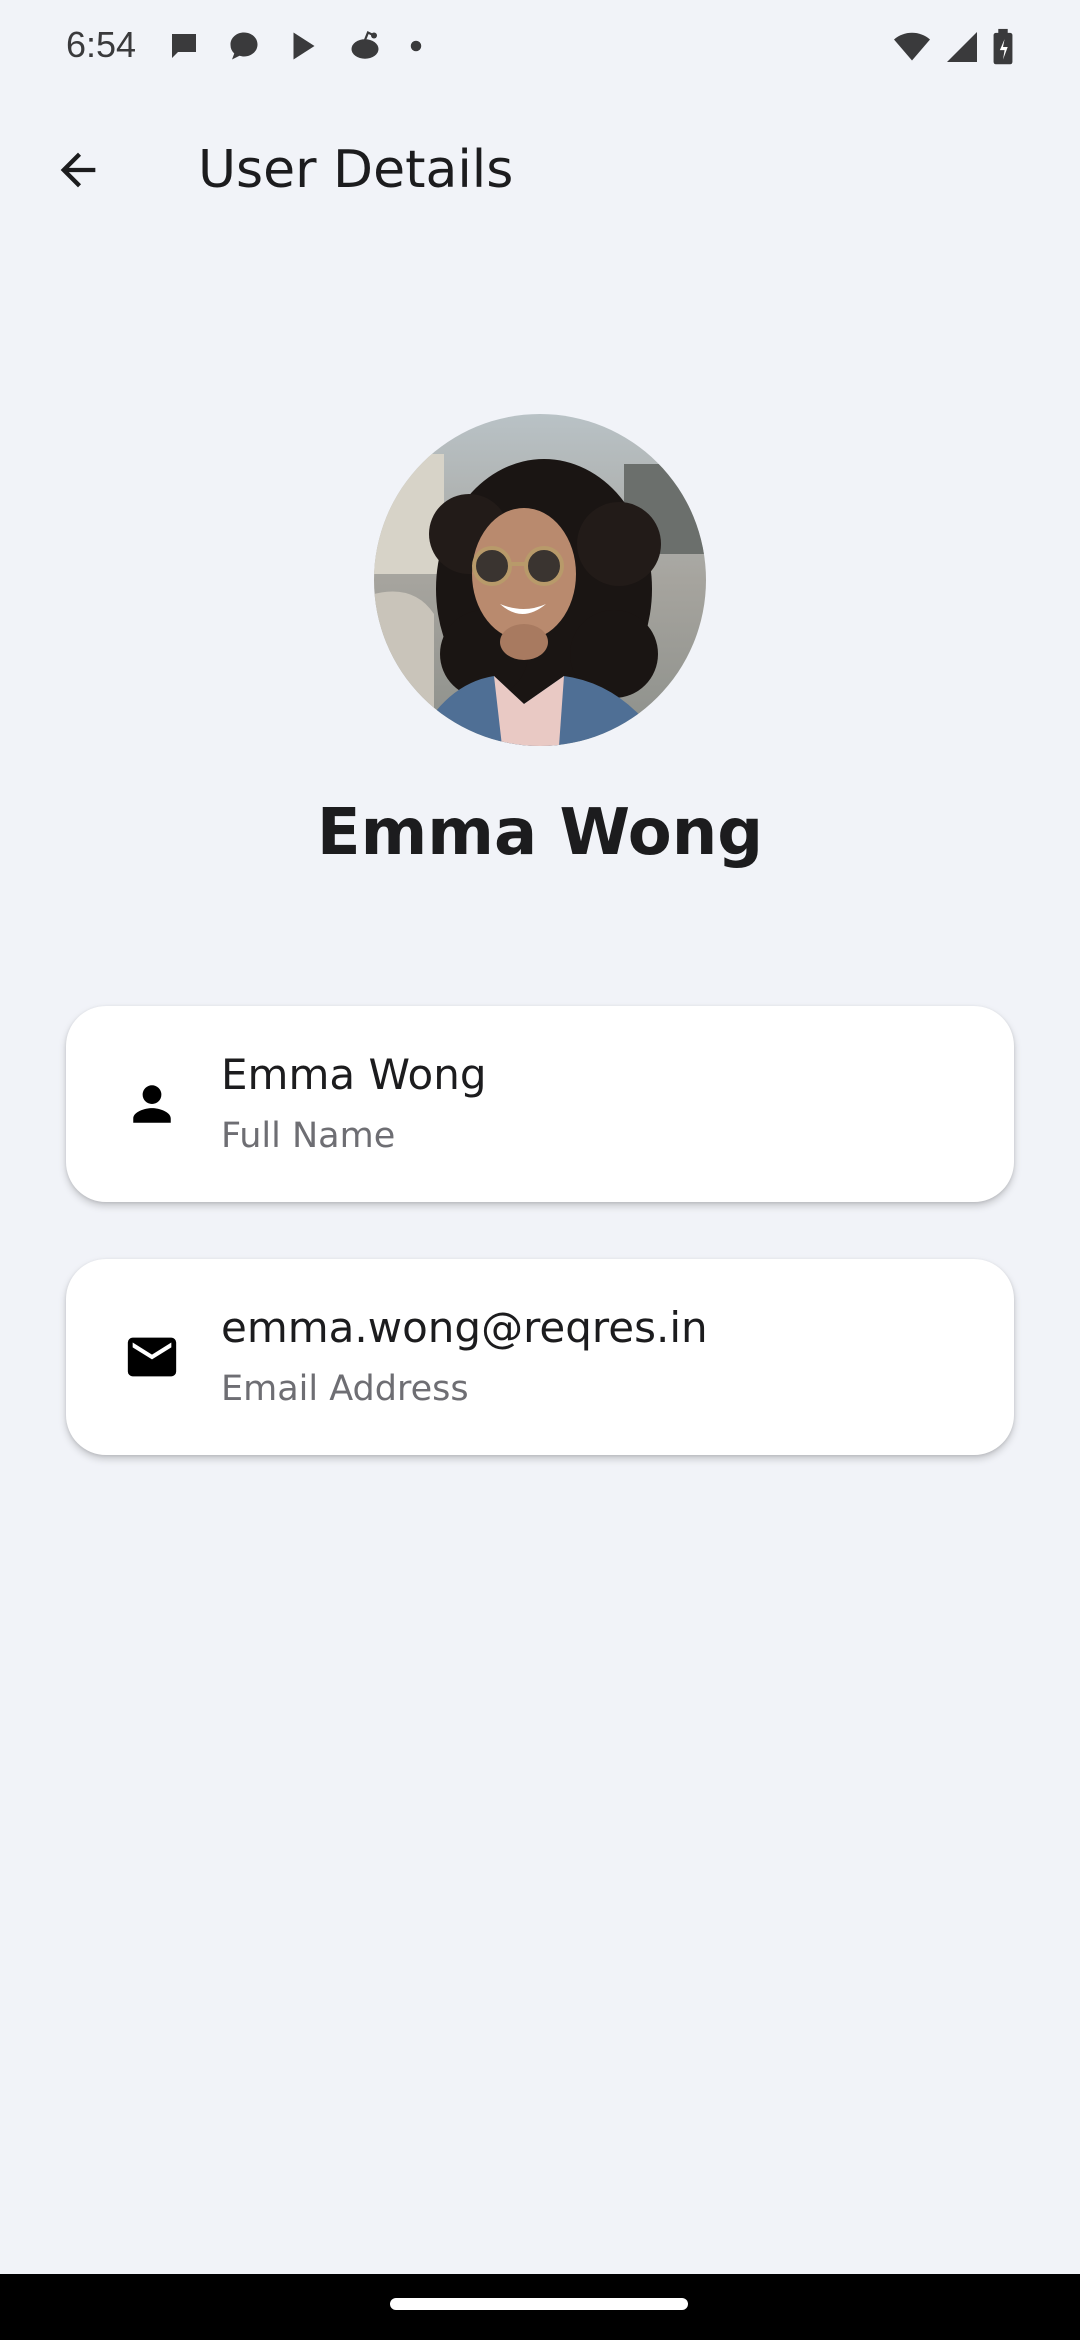  I want to click on system-icons, so click(953, 49).